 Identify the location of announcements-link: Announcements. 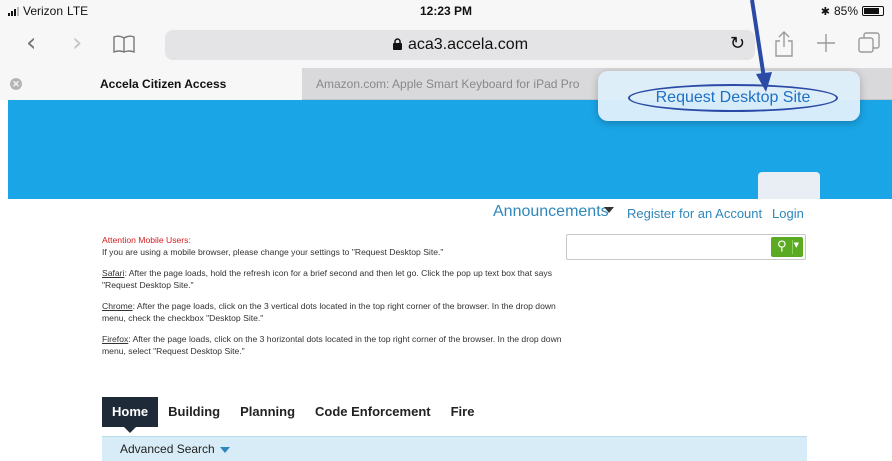
(551, 212).